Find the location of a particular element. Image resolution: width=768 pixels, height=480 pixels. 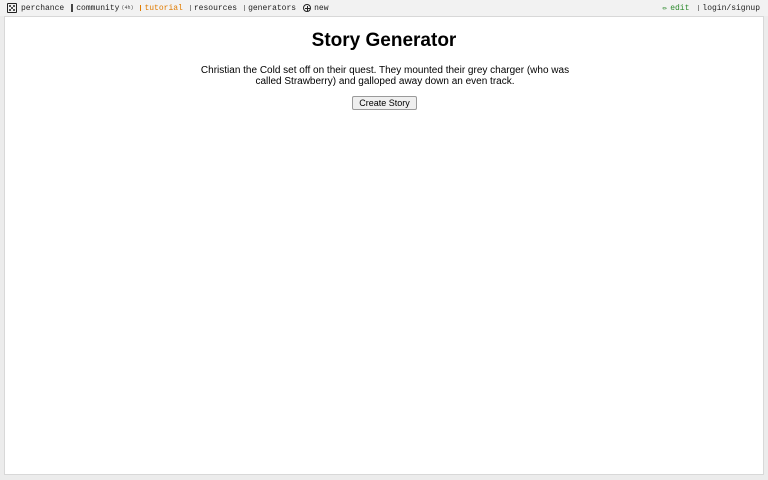

nav-edit-label: edit is located at coordinates (680, 8).